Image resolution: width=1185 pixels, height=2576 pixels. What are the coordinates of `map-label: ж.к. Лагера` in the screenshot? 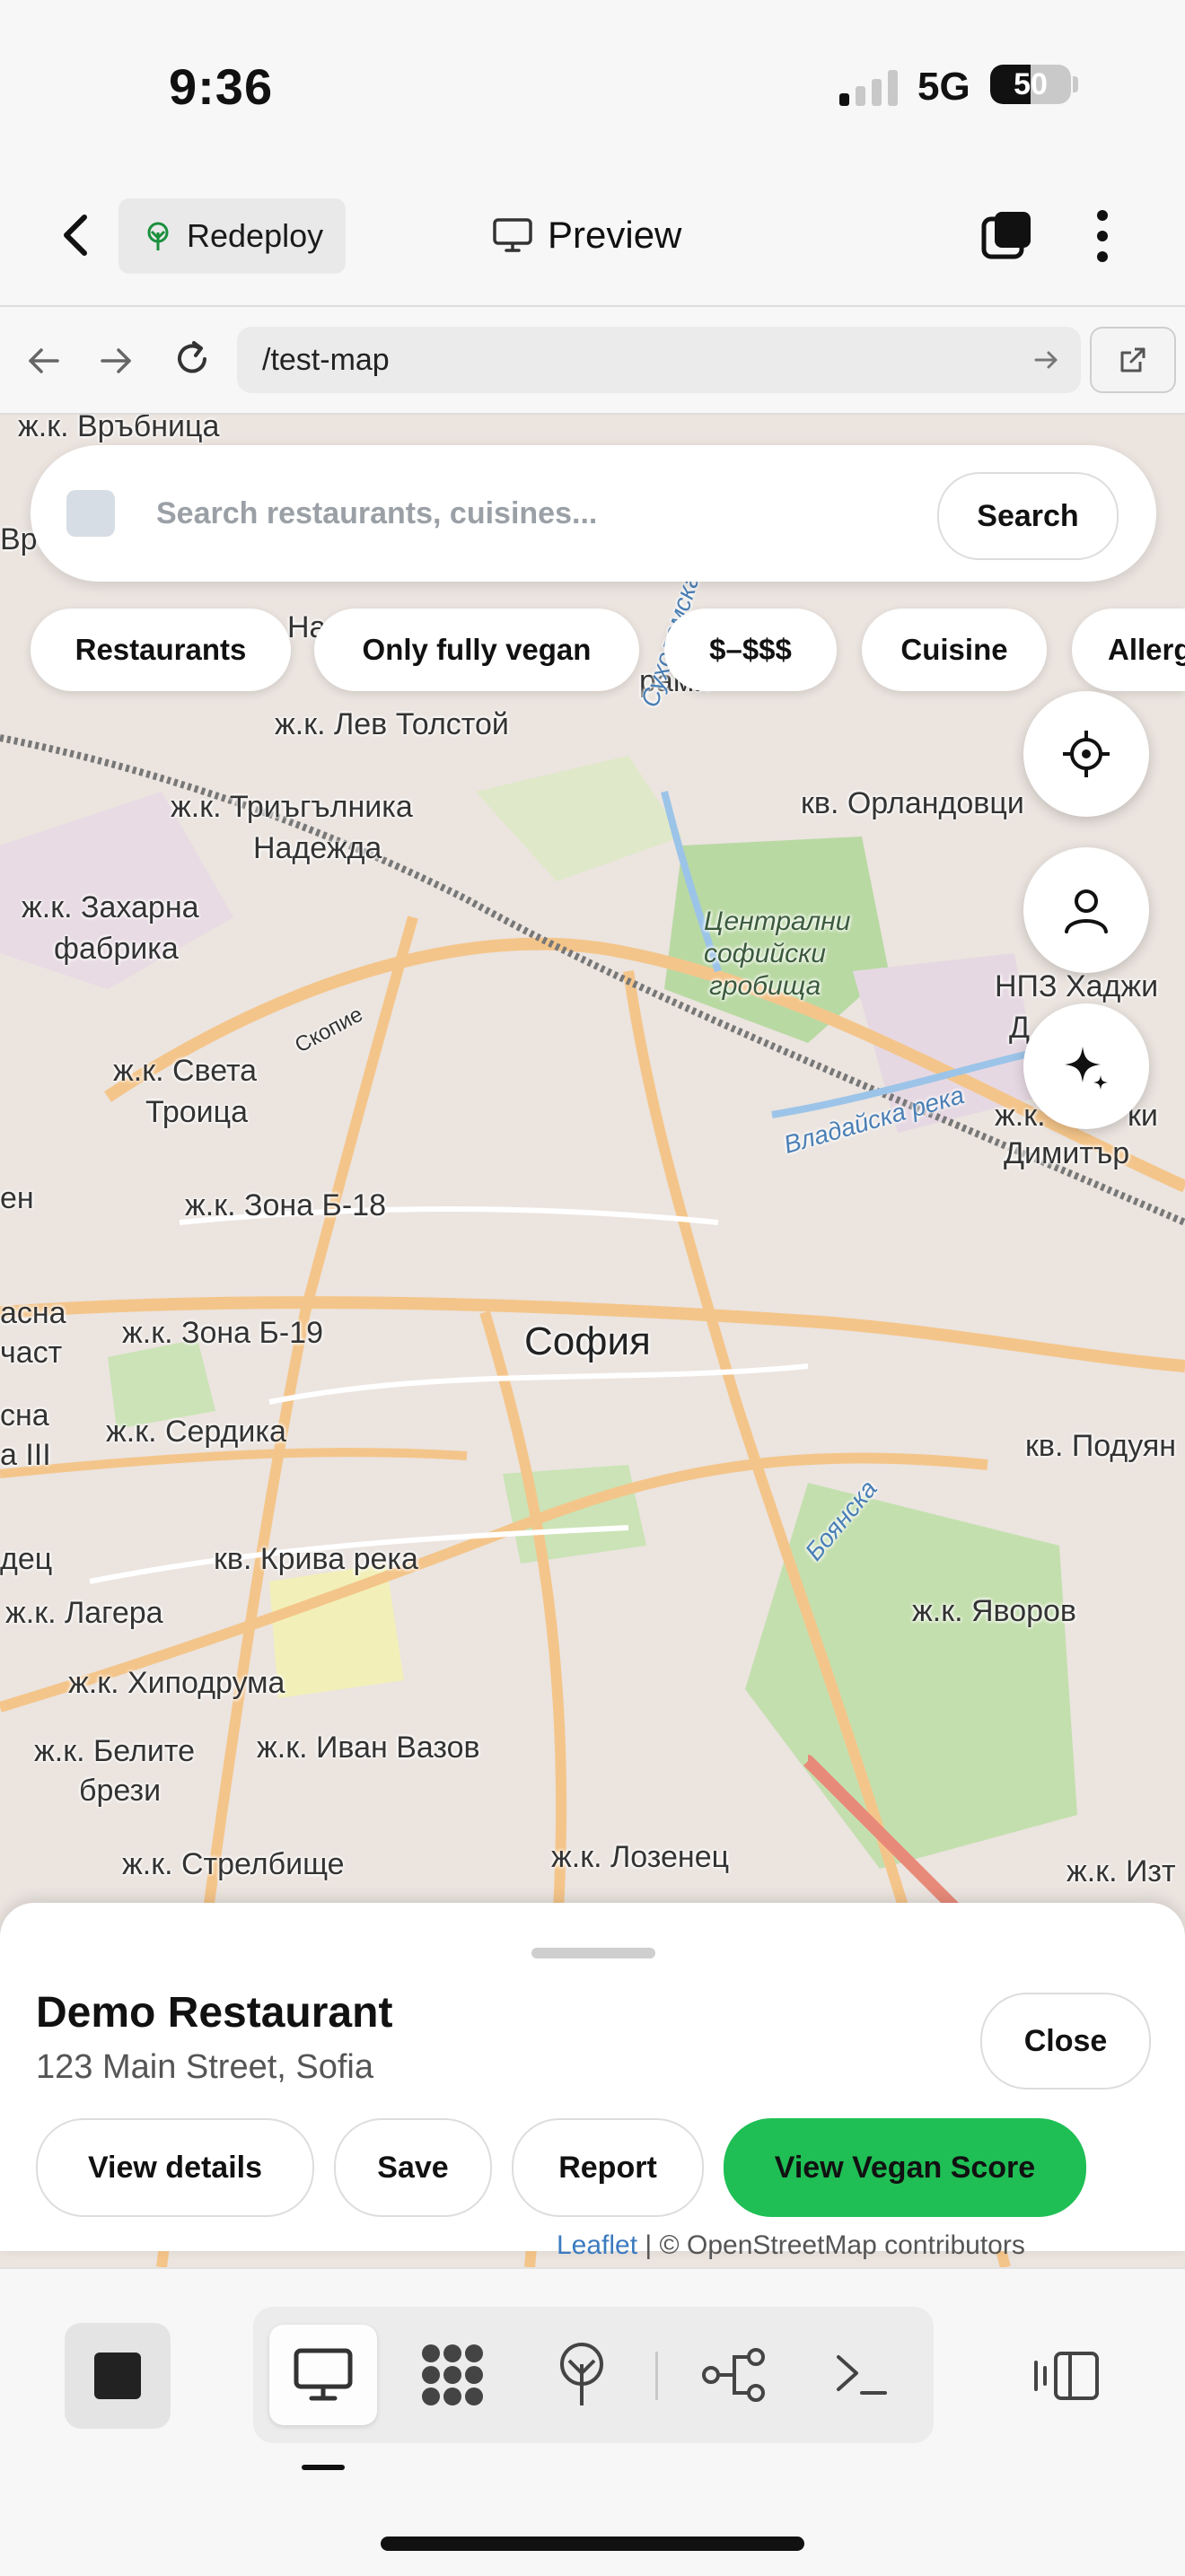 It's located at (84, 1613).